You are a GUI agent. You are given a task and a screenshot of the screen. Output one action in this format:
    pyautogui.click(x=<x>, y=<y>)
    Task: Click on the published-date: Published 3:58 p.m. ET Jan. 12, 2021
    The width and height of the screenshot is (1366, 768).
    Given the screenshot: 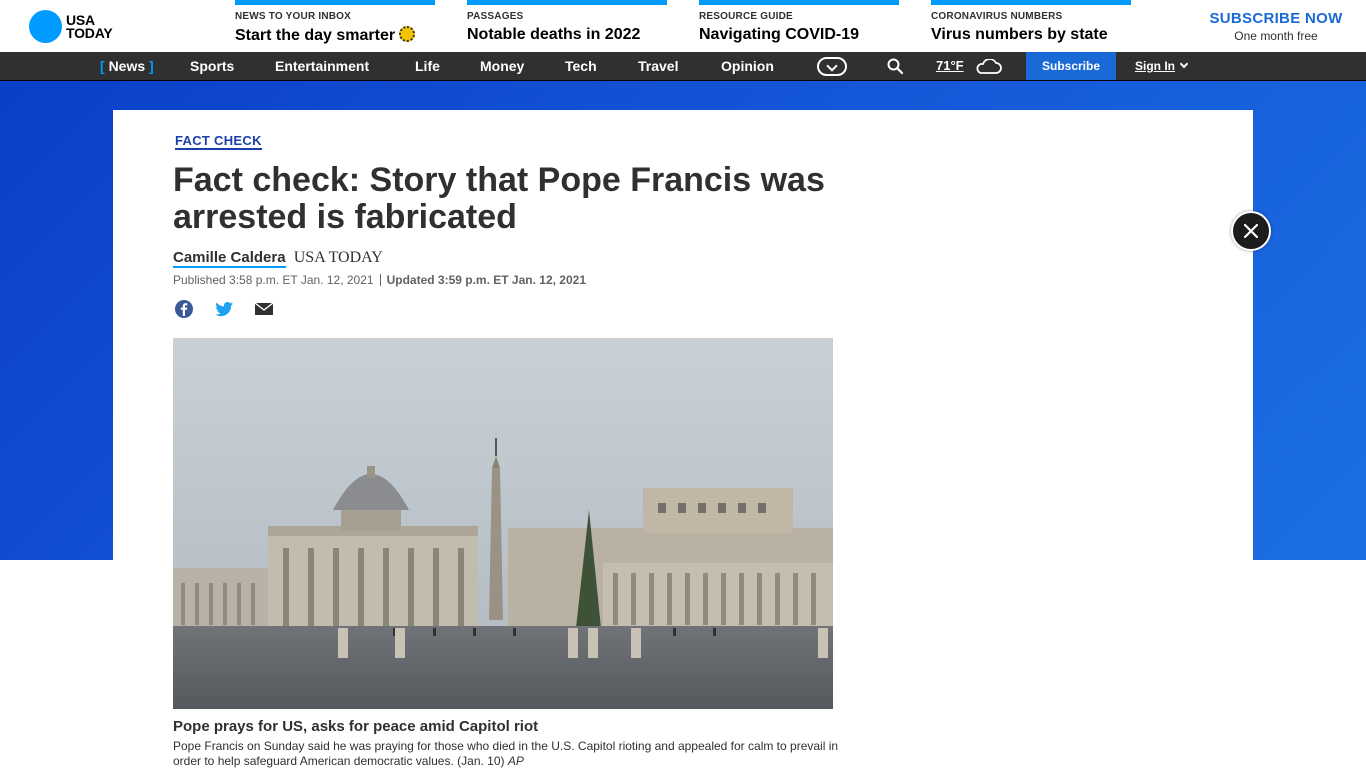 What is the action you would take?
    pyautogui.click(x=273, y=280)
    